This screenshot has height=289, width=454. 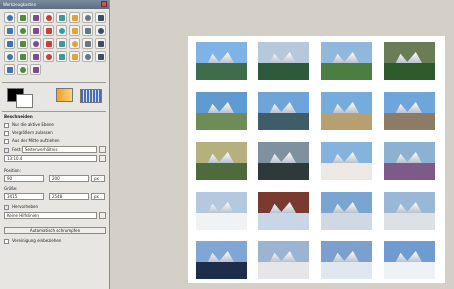 I want to click on flip-icon, so click(x=35, y=43).